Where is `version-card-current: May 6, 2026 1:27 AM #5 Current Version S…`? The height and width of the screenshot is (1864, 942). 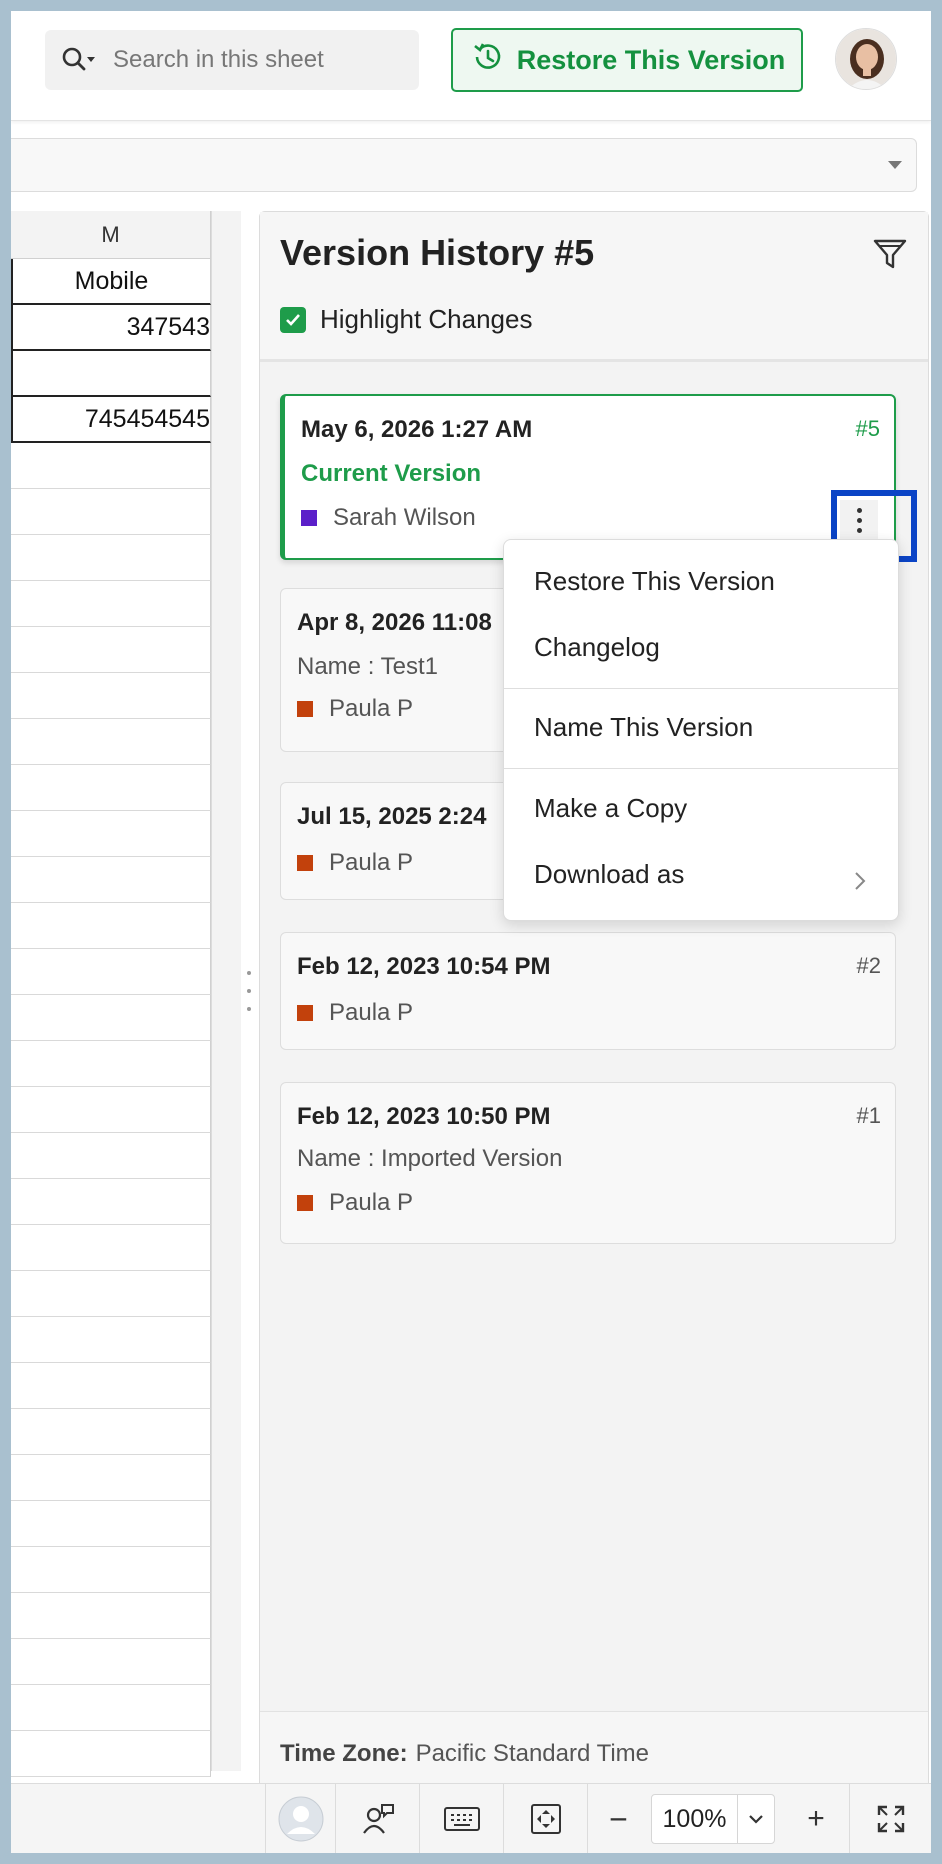
version-card-current: May 6, 2026 1:27 AM #5 Current Version S… is located at coordinates (588, 477).